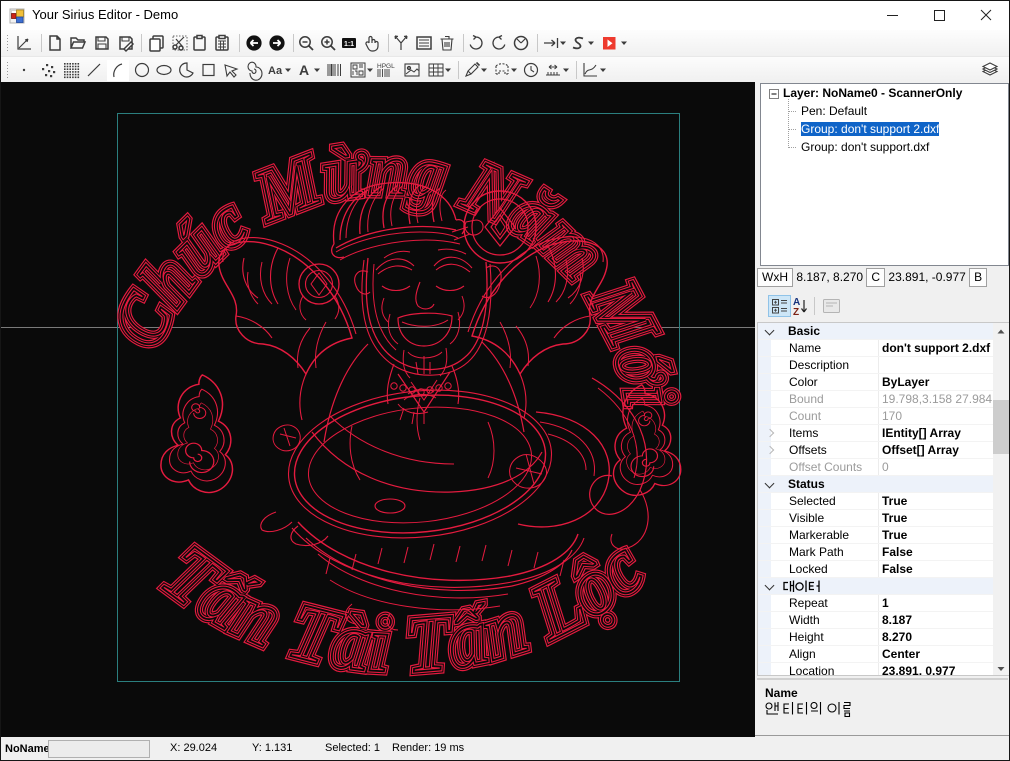 The width and height of the screenshot is (1010, 761). What do you see at coordinates (275, 71) in the screenshot?
I see `svg-text: Aa` at bounding box center [275, 71].